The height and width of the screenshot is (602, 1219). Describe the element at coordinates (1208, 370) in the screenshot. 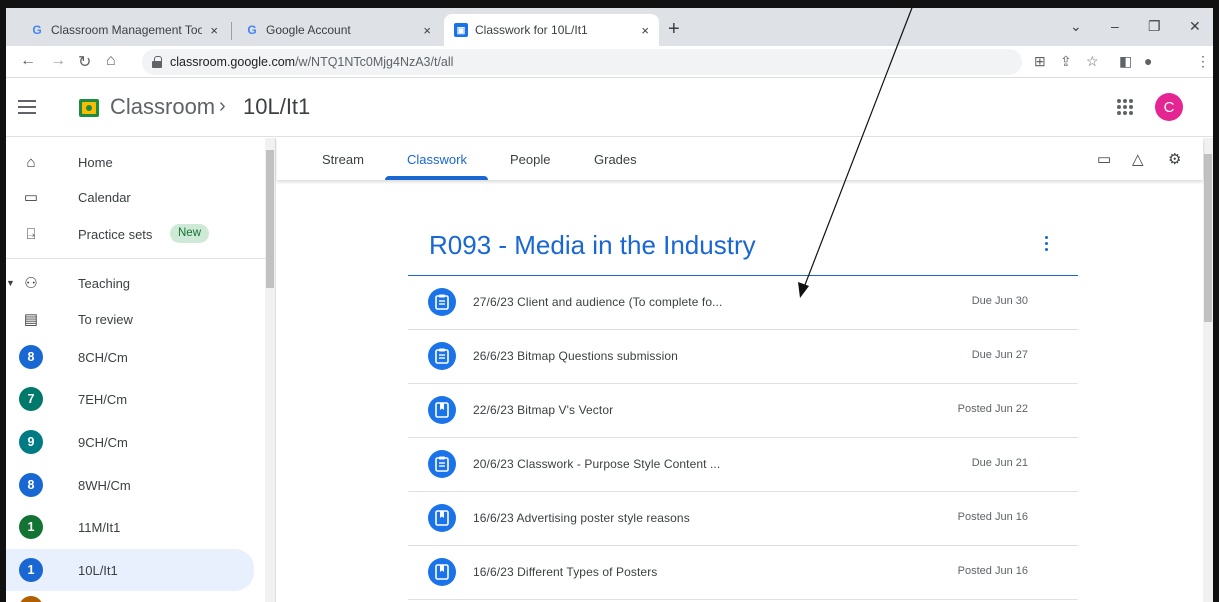

I see `main-scrollbar` at that location.